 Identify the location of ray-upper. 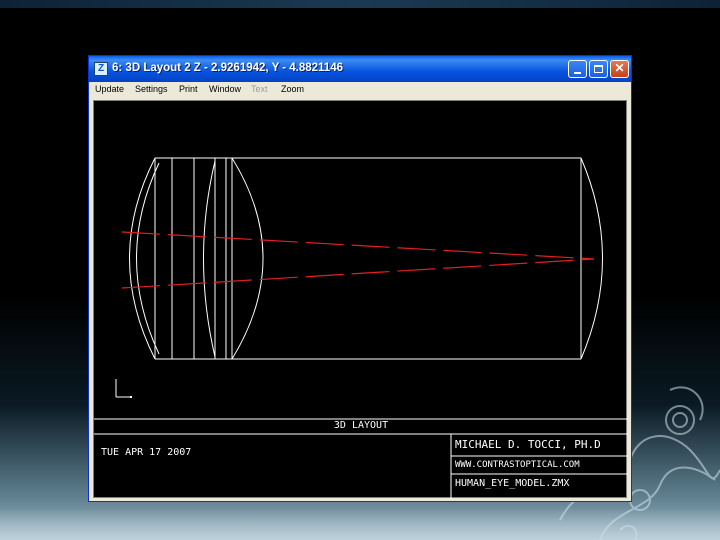
(358, 245).